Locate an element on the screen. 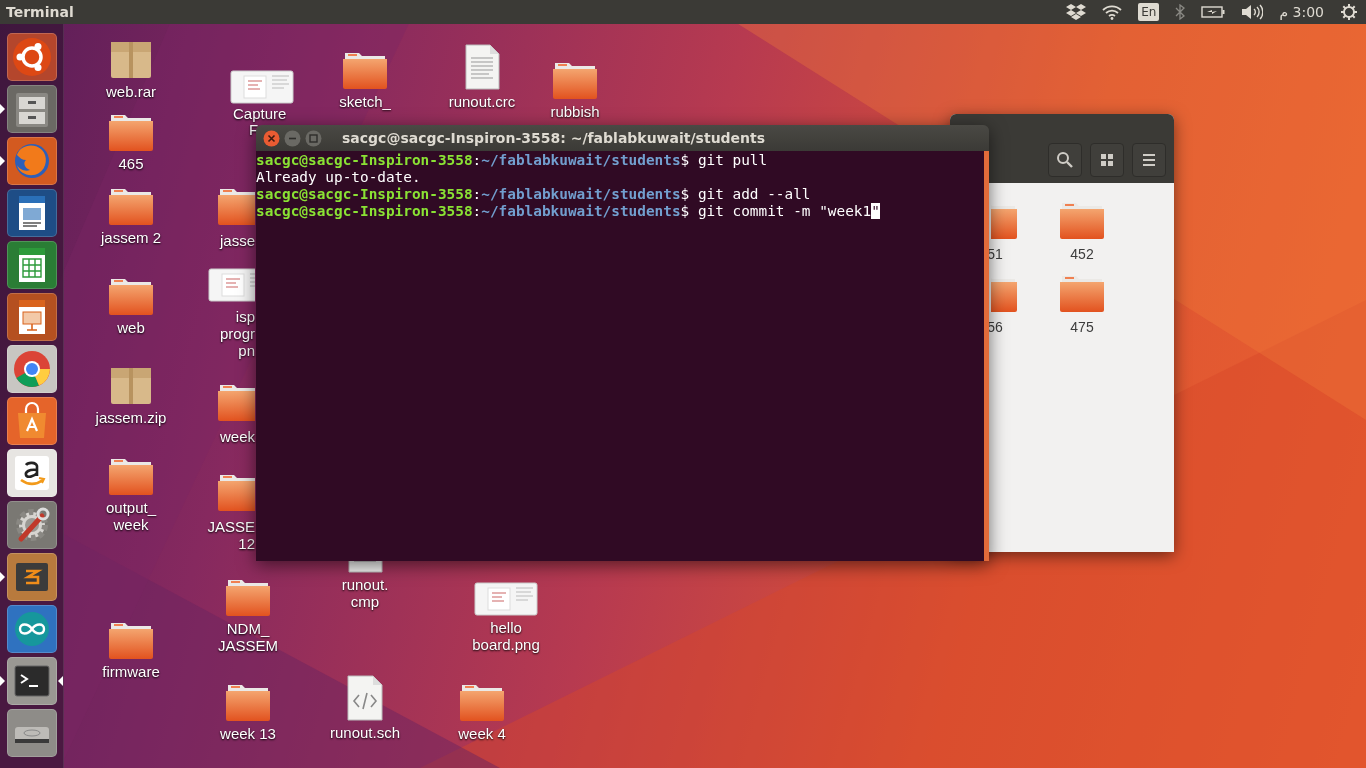  folder-name: 475 is located at coordinates (1082, 327).